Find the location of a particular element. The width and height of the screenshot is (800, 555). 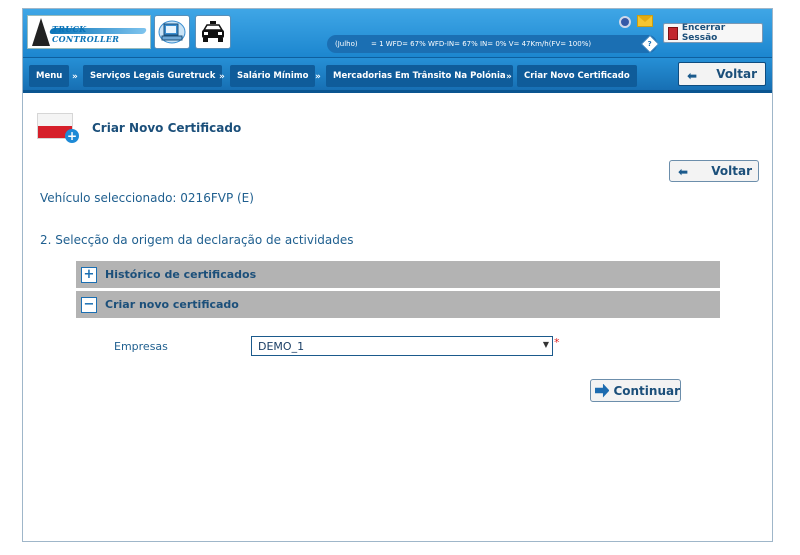

back-button: ⬅ Voltar is located at coordinates (714, 171).